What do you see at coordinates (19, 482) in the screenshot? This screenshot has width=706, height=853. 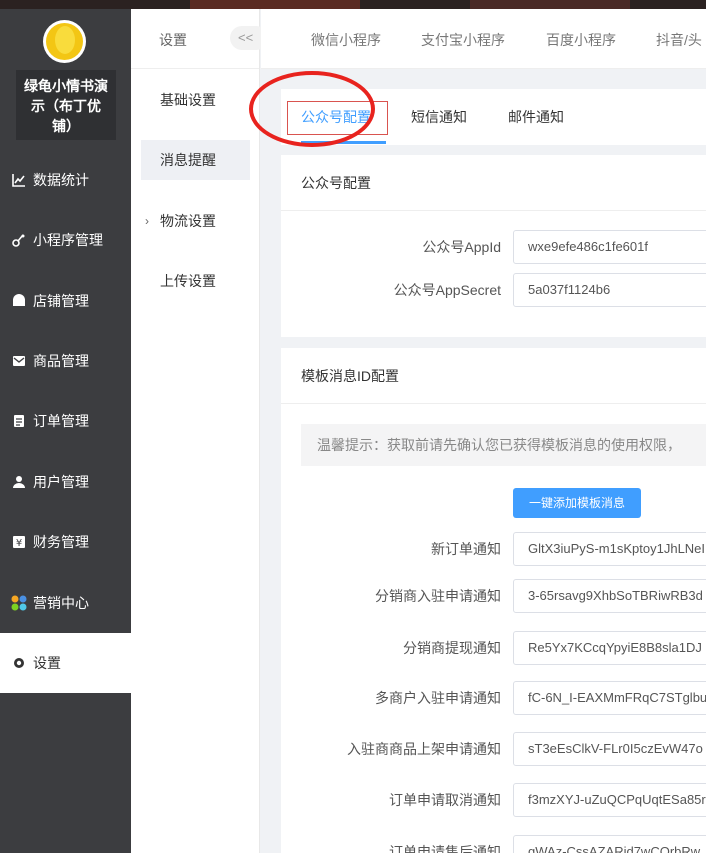 I see `user-icon` at bounding box center [19, 482].